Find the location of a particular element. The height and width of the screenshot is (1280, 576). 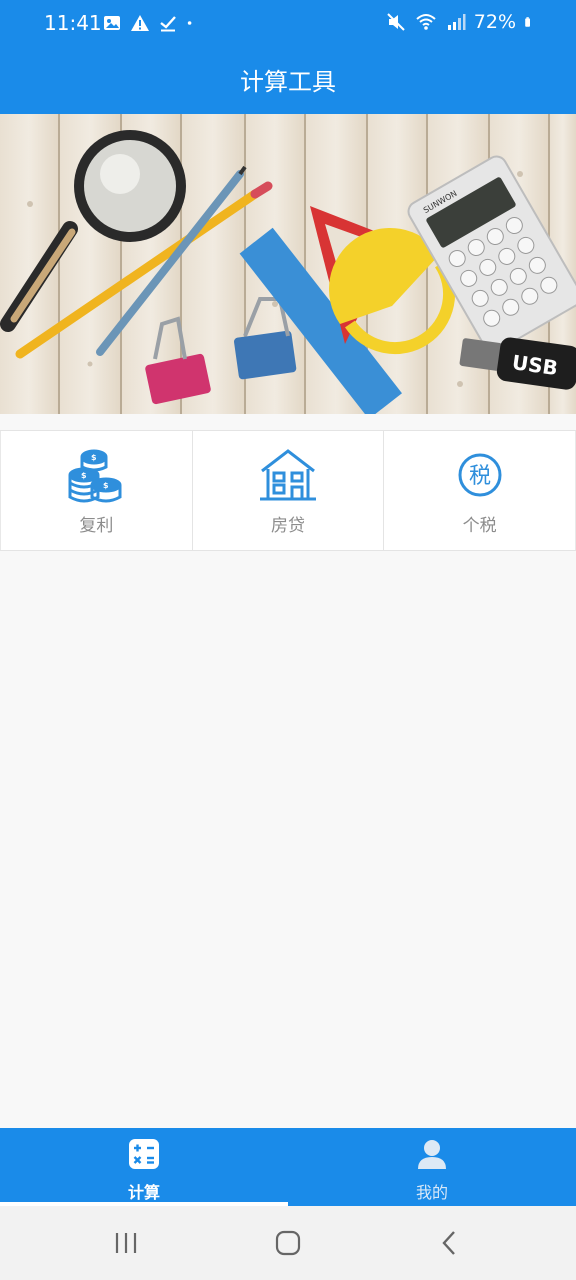

dot-icon is located at coordinates (189, 23).